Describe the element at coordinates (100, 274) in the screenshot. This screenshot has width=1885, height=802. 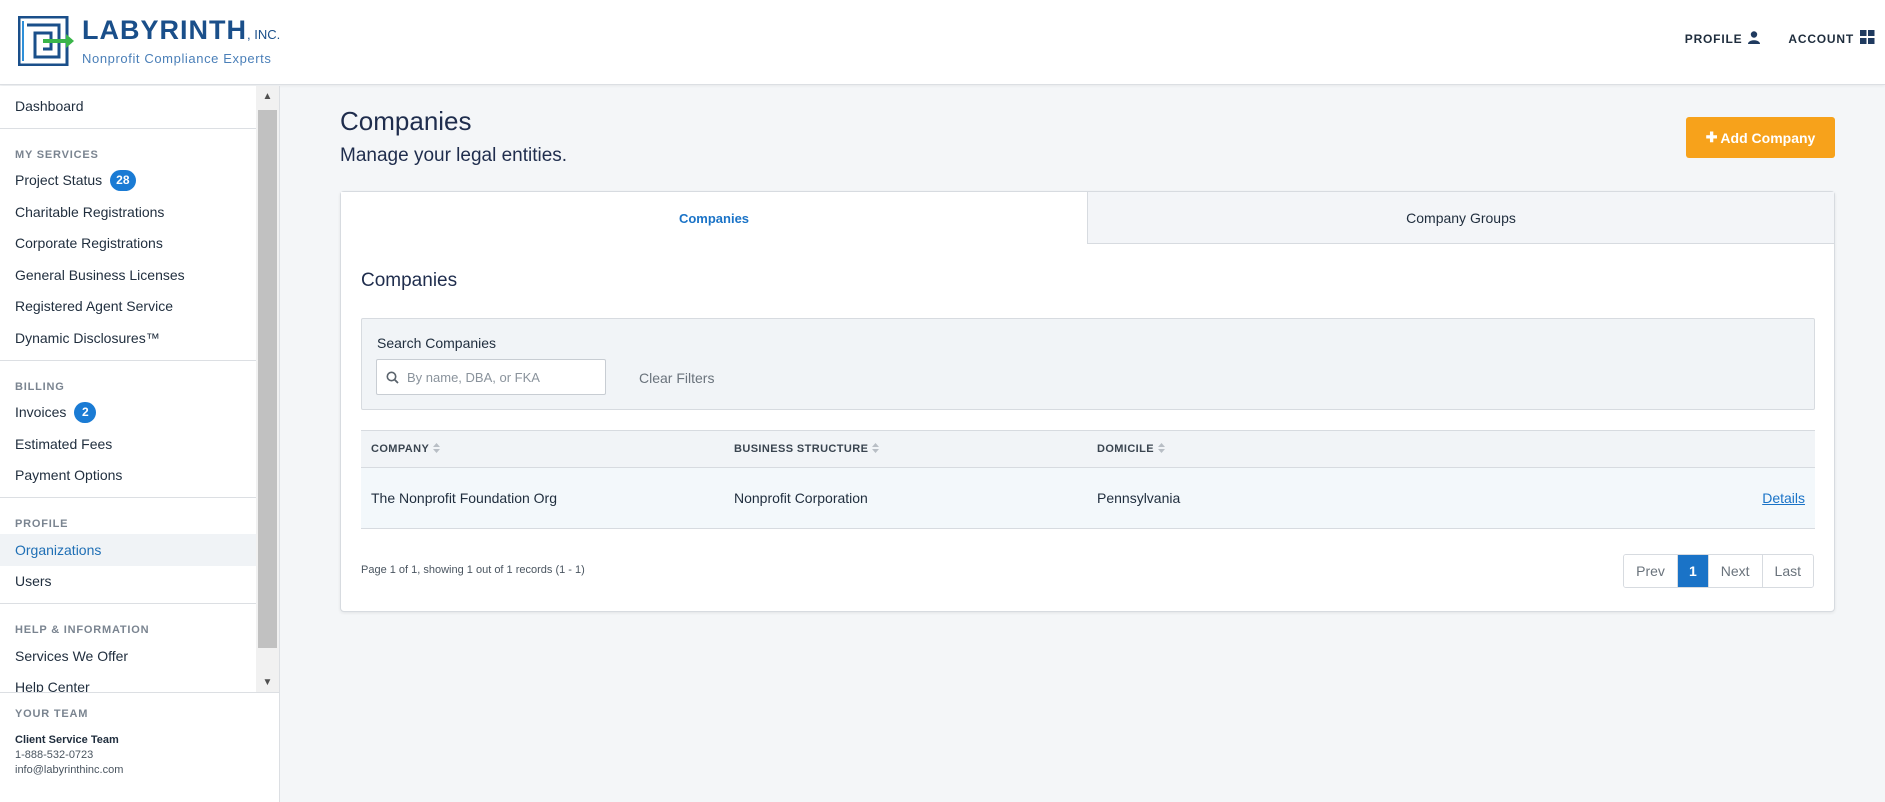
I see `sidebar-item-label: General Business Licenses` at that location.